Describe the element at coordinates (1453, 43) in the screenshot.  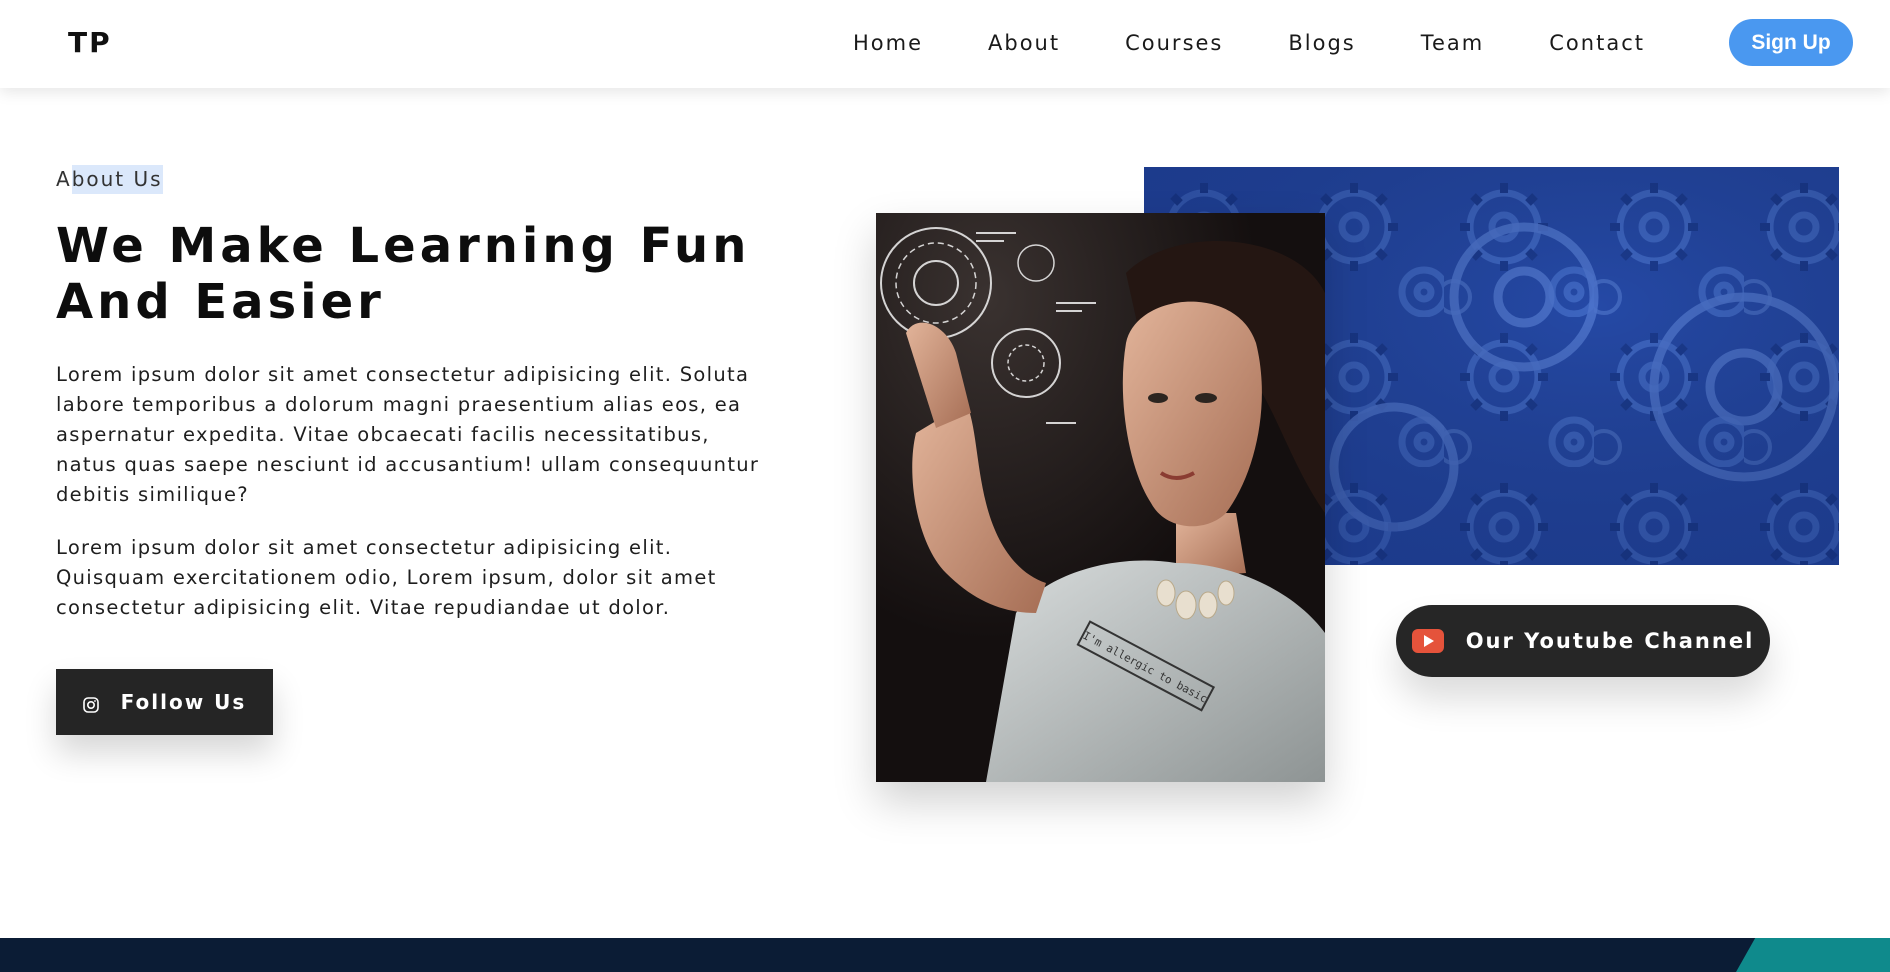
I see `nav-team: Team` at that location.